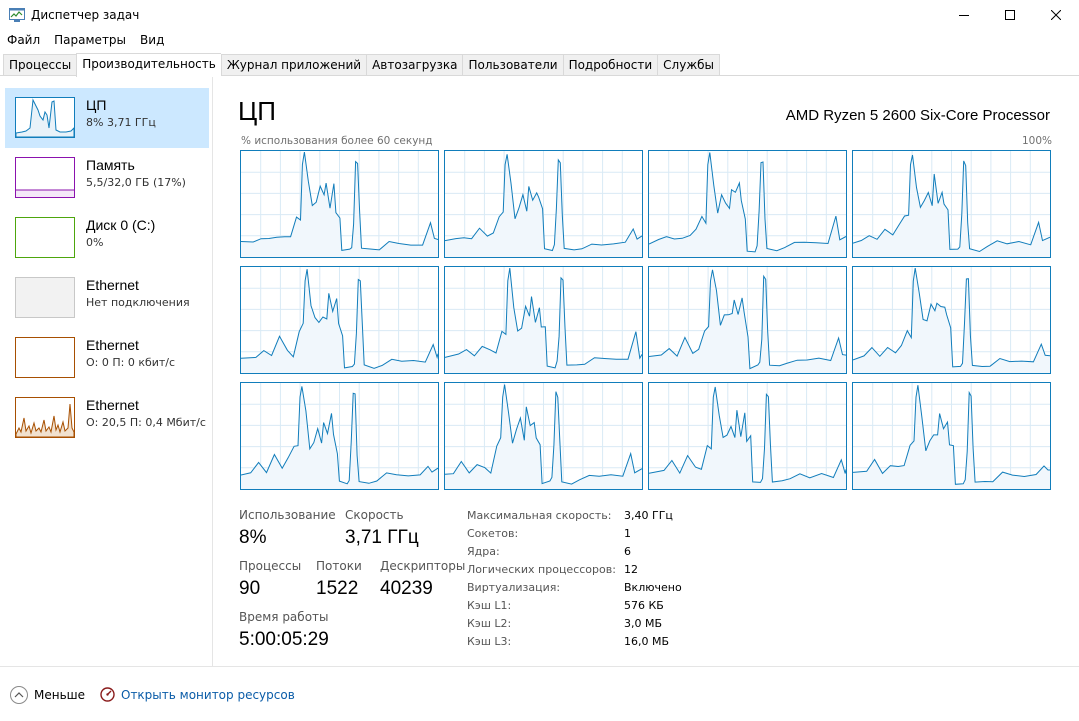  Describe the element at coordinates (110, 165) in the screenshot. I see `sidebar-item-title: Память` at that location.